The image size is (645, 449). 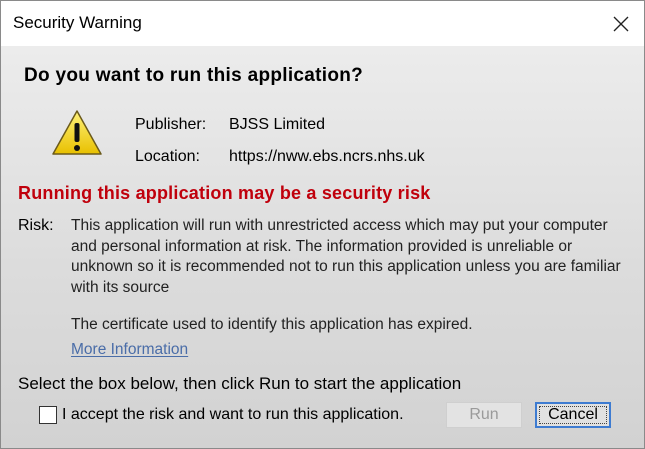 I want to click on publisher-label: Publisher:, so click(x=171, y=124).